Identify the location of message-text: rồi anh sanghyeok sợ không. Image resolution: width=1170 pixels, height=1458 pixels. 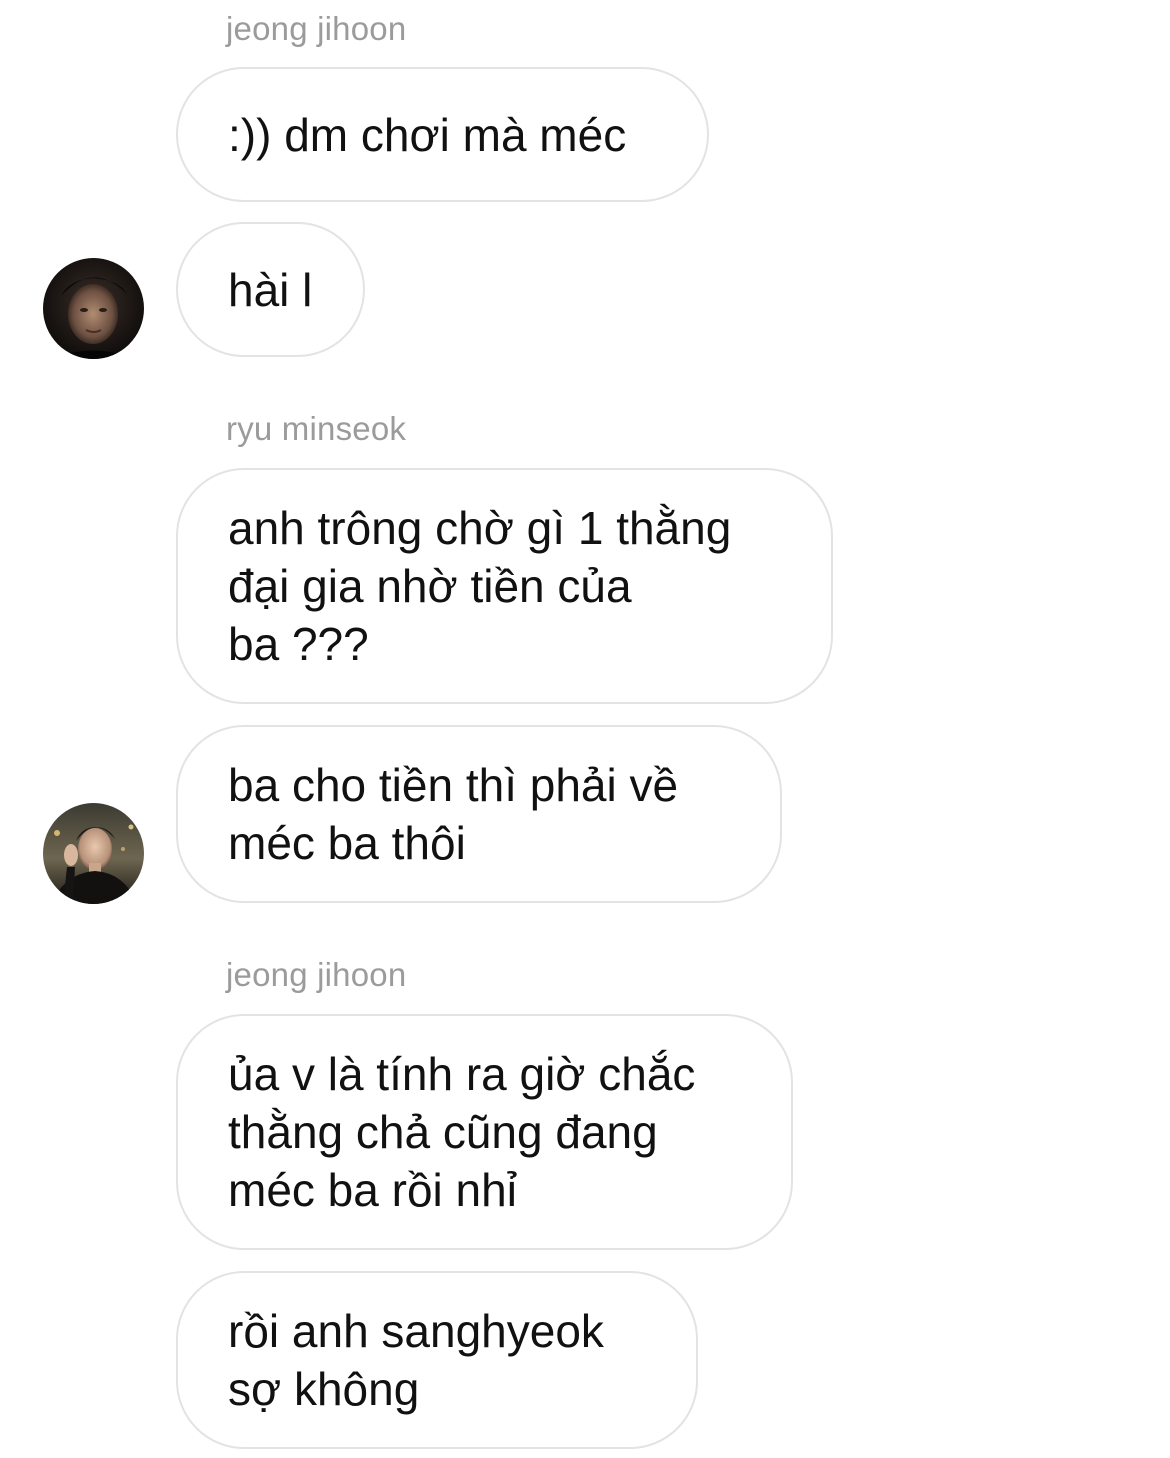
(416, 1360).